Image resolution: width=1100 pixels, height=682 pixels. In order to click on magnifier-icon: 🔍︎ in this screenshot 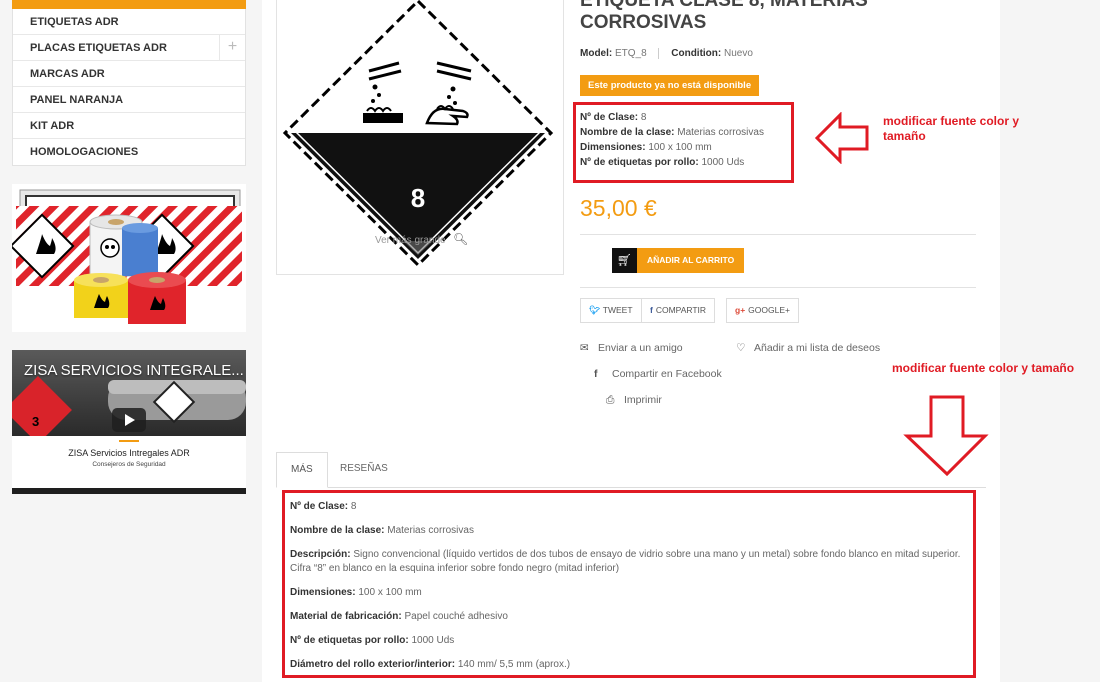, I will do `click(460, 239)`.